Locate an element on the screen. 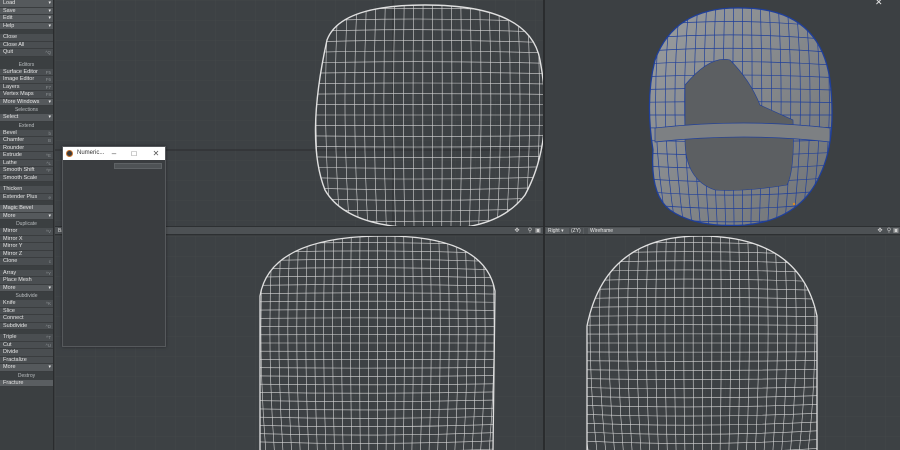  toolbar-button-close: Close is located at coordinates (26, 38).